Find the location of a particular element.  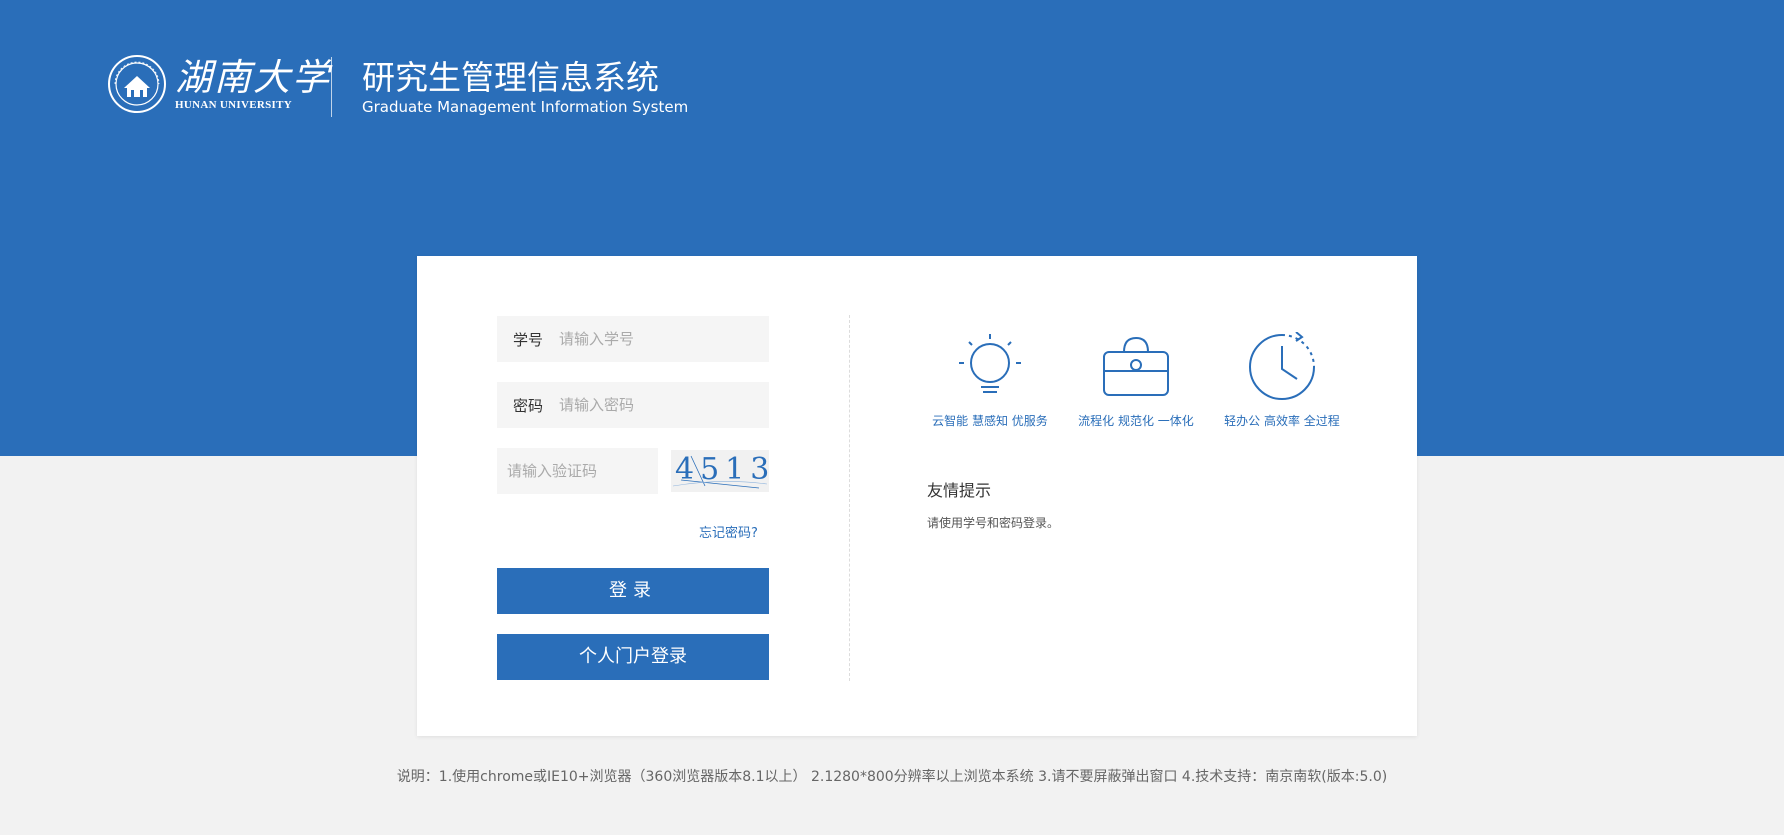

captcha-field is located at coordinates (577, 471).